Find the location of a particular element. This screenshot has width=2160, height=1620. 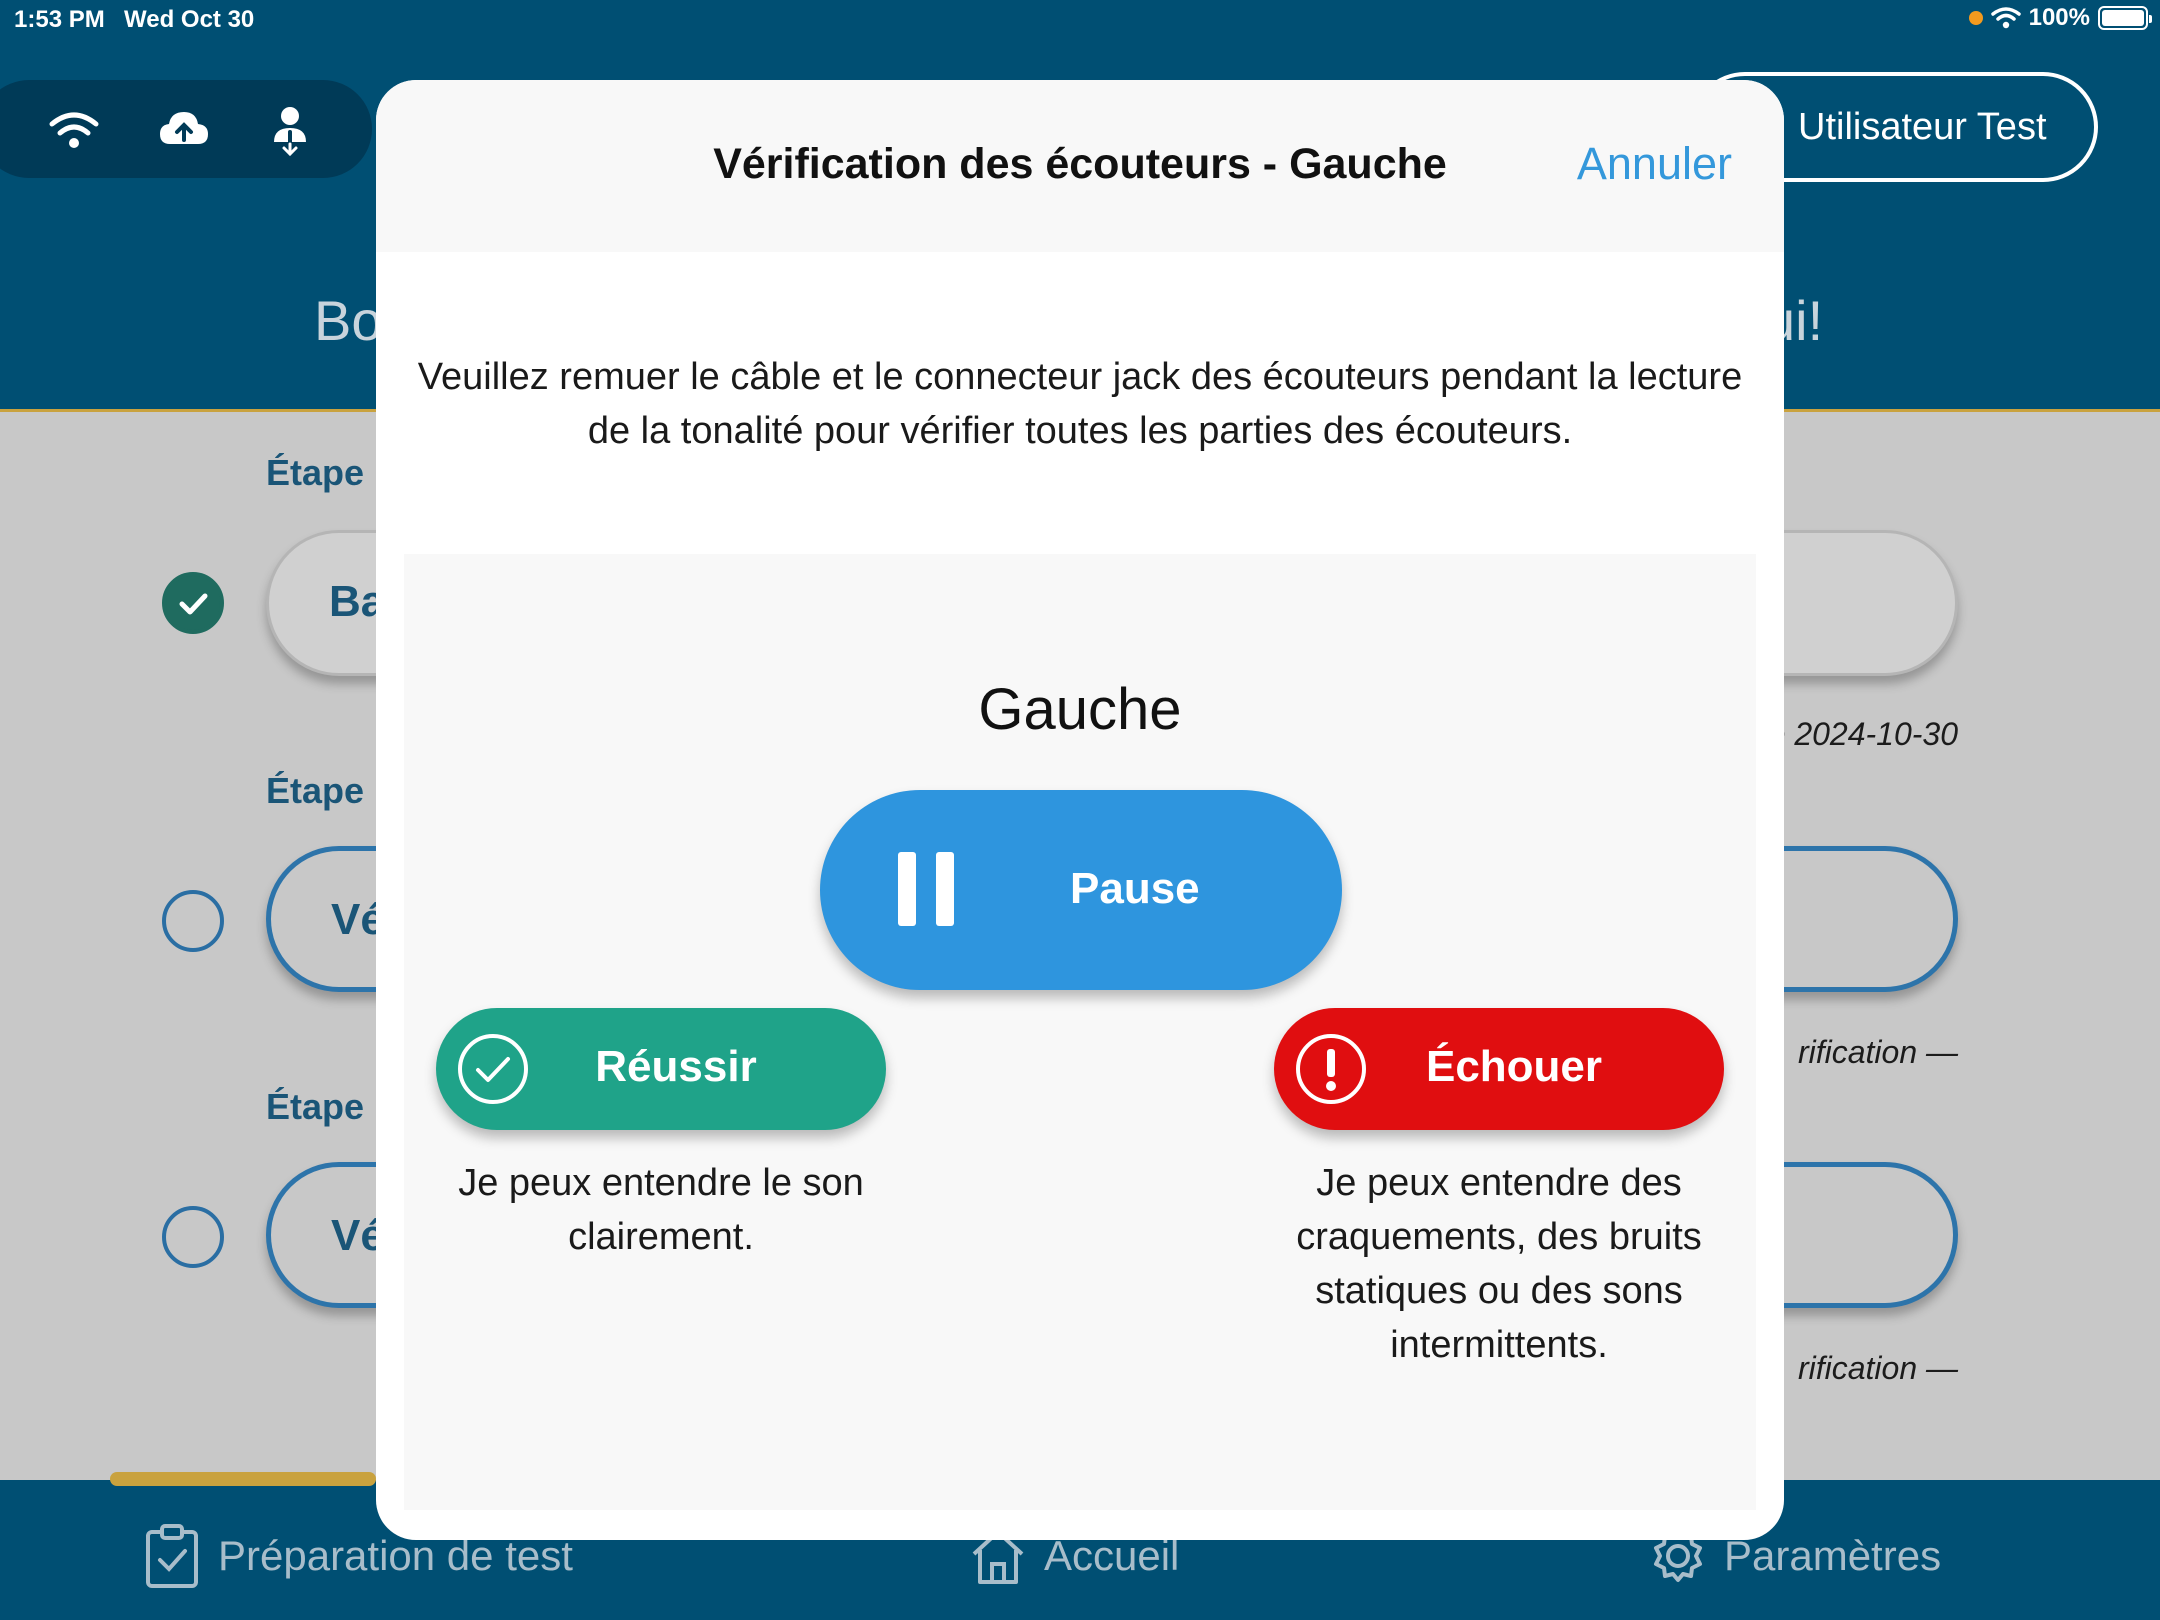

connectivity-toolbar is located at coordinates (186, 129).